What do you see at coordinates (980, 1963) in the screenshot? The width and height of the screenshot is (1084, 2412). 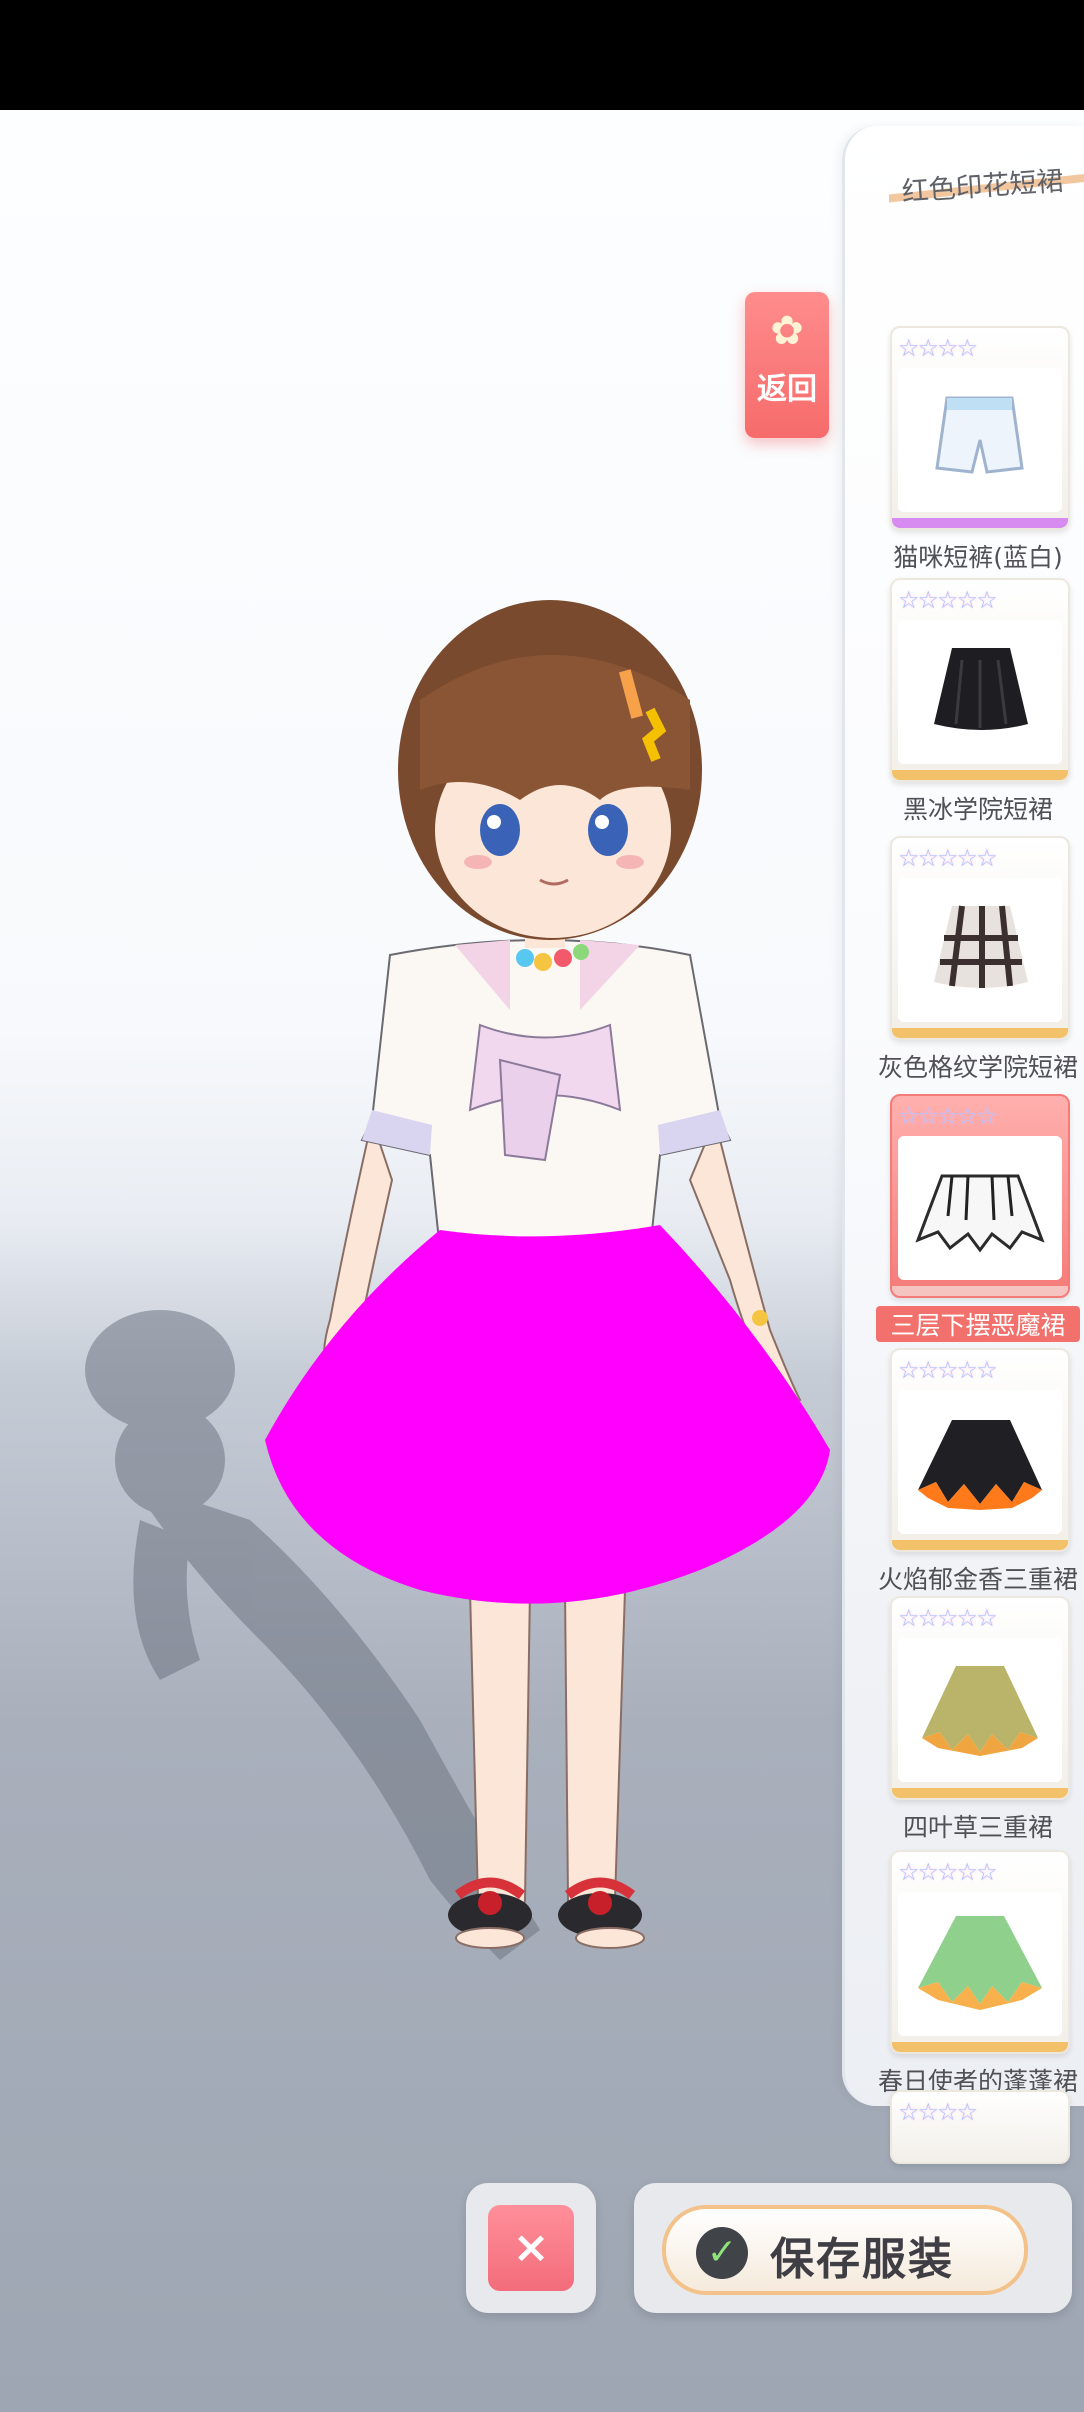 I see `spring-skirt-icon` at bounding box center [980, 1963].